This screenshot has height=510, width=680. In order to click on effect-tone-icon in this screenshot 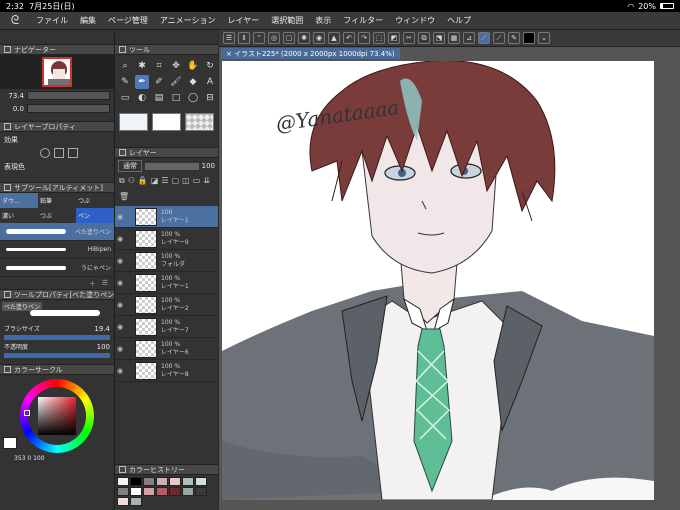, I will do `click(59, 153)`.